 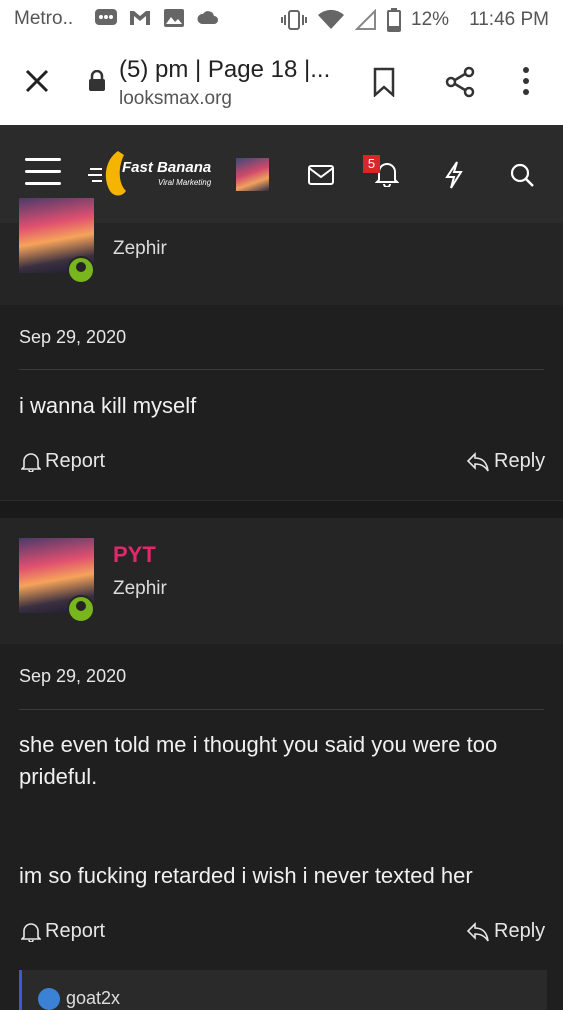 What do you see at coordinates (140, 18) in the screenshot?
I see `gmail-icon` at bounding box center [140, 18].